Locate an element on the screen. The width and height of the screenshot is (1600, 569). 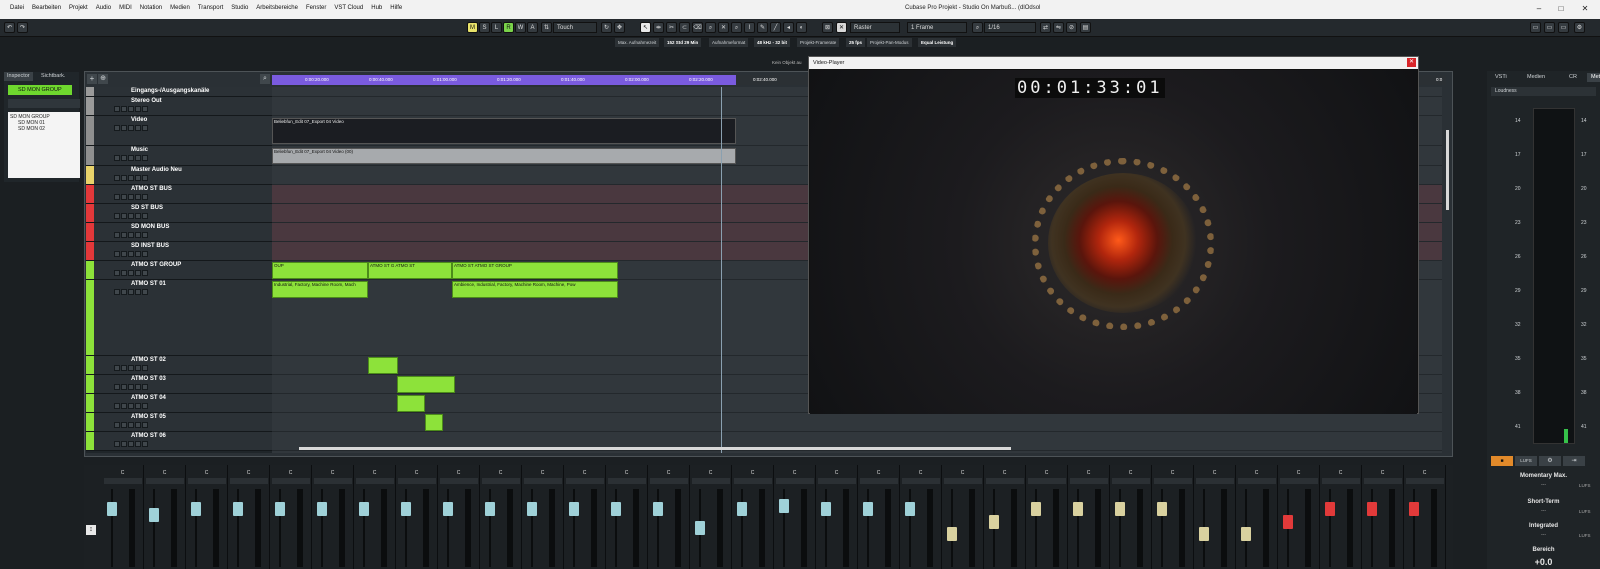
automation-mode-select: Touch is located at coordinates (575, 27).